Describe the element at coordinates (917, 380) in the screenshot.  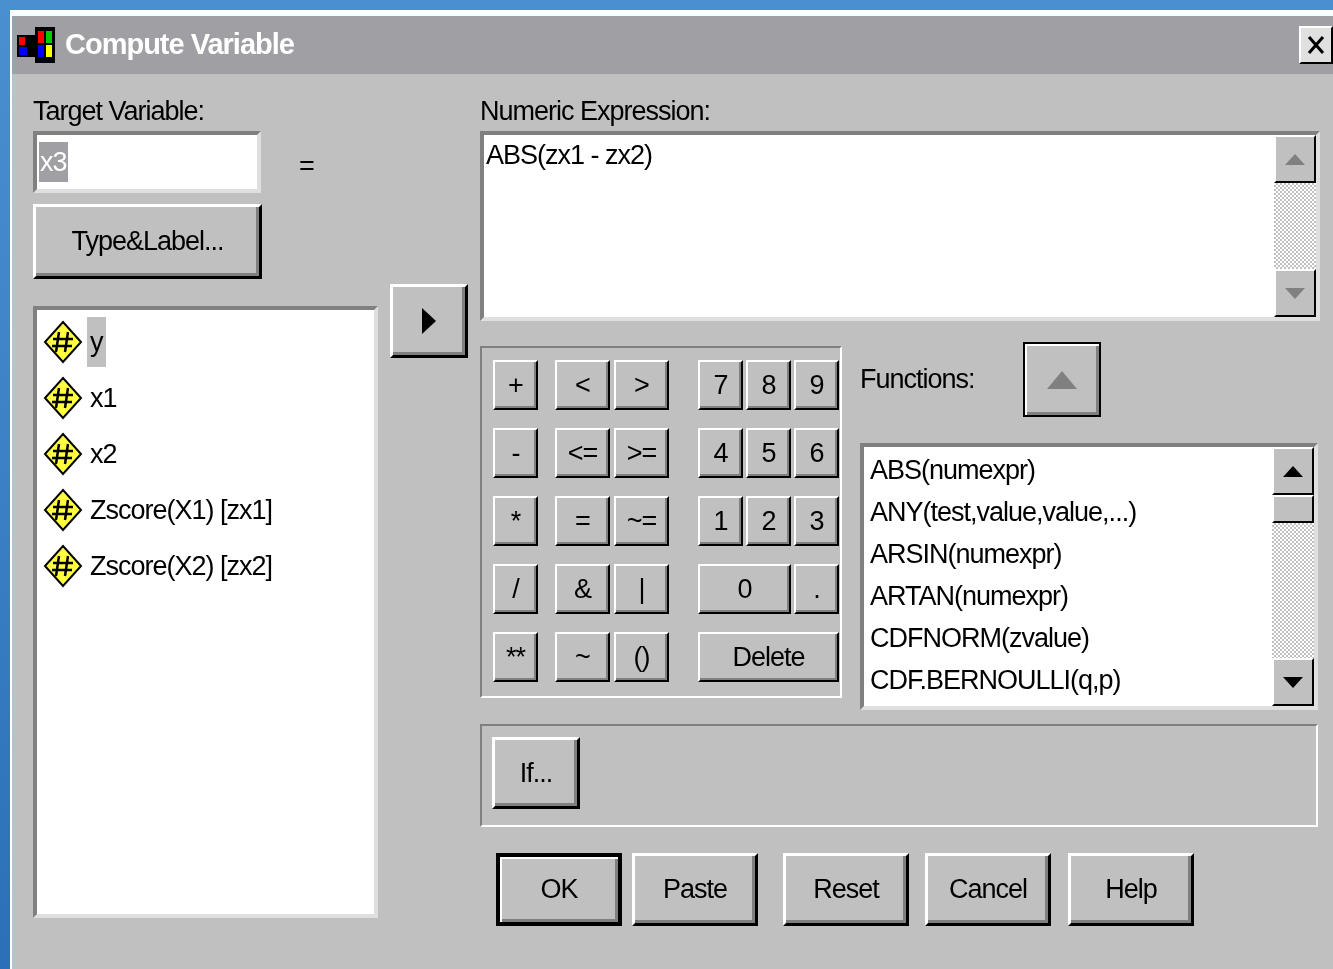
I see `functions-label: Functions:` at that location.